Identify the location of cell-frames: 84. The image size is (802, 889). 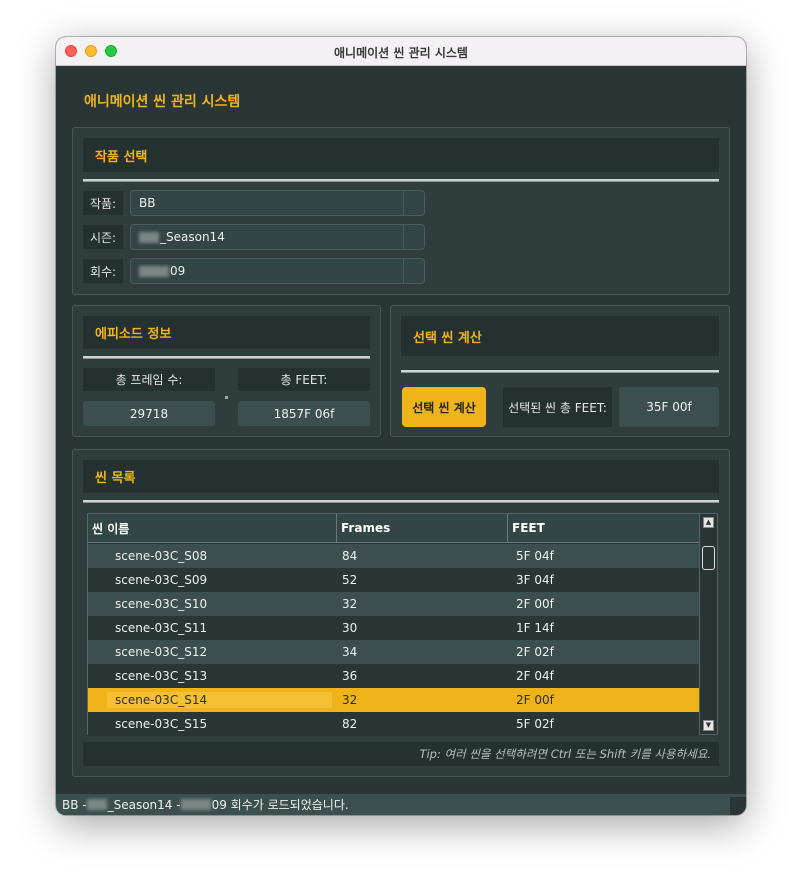
(350, 556).